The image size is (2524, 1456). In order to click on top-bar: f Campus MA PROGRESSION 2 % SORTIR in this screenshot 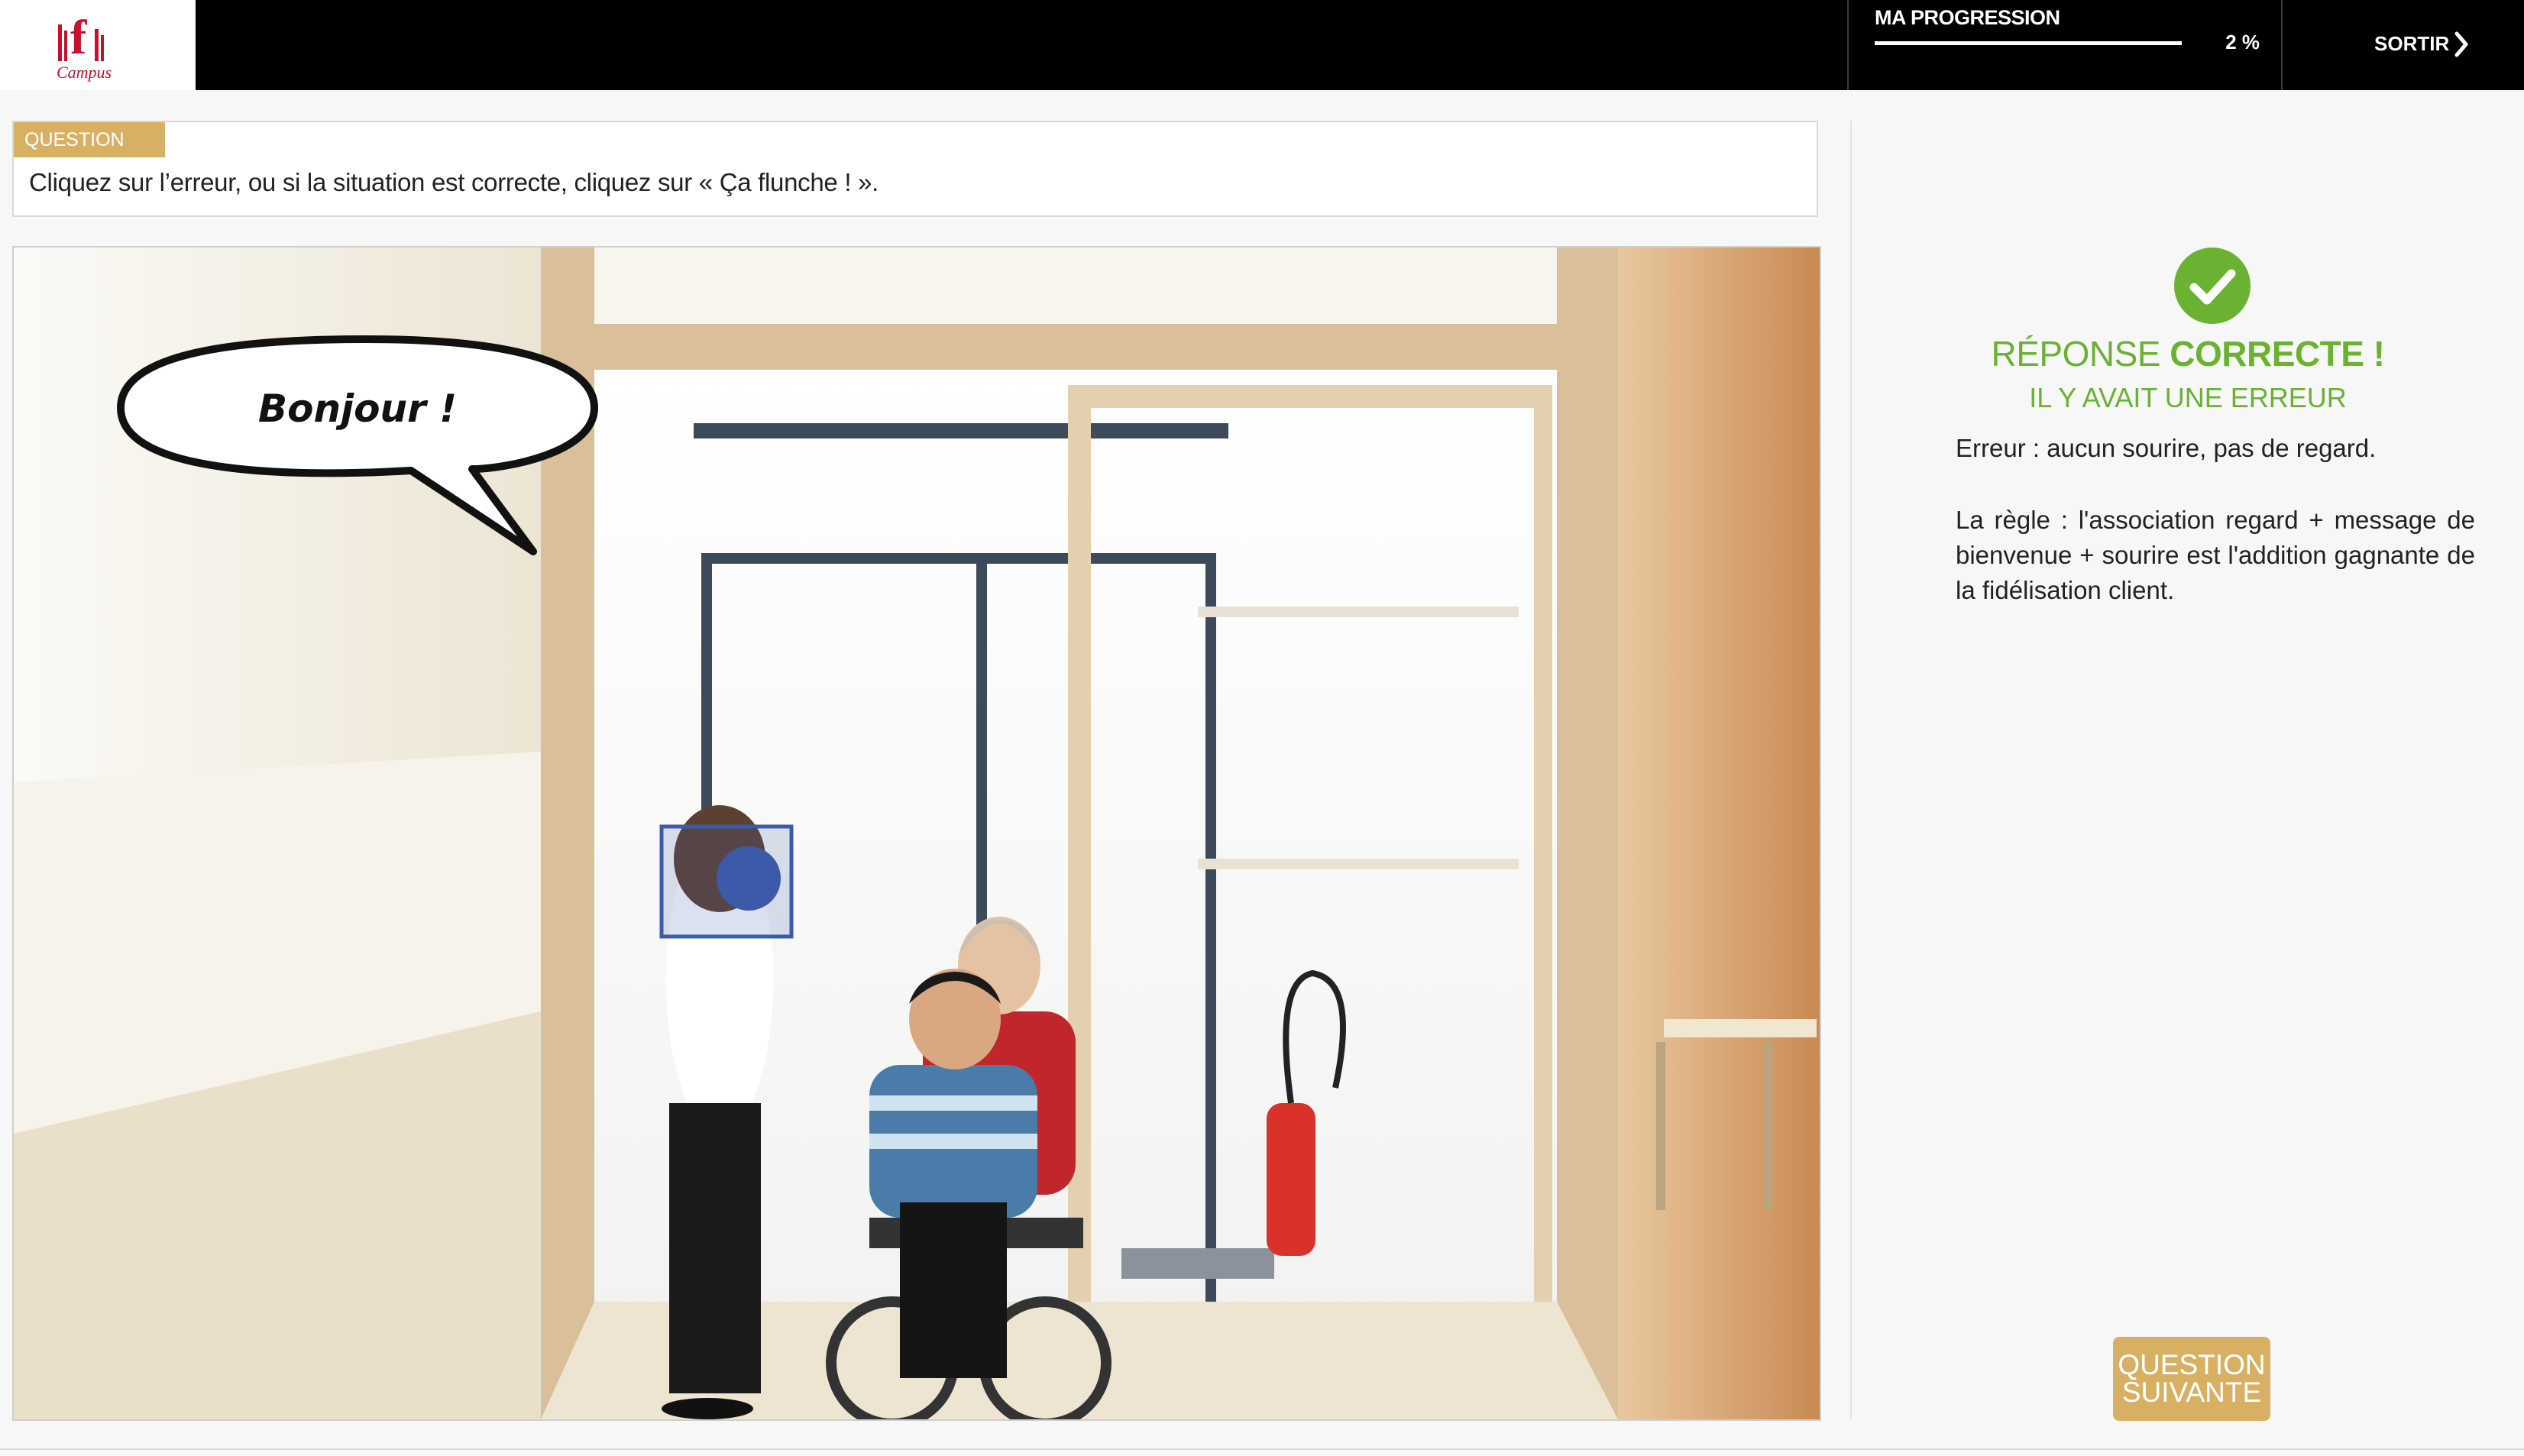, I will do `click(1262, 45)`.